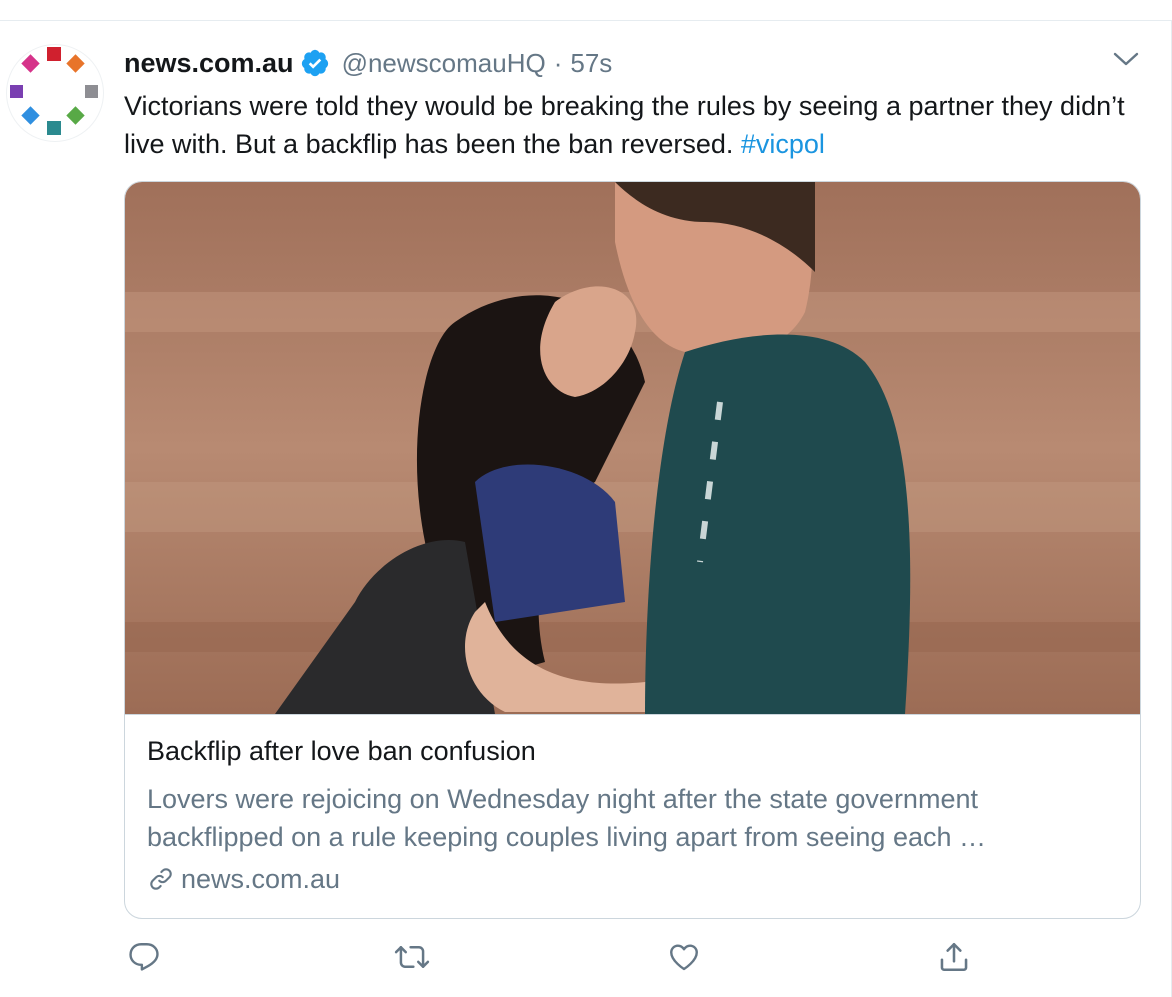  What do you see at coordinates (783, 144) in the screenshot?
I see `hashtag-link: #vicpol` at bounding box center [783, 144].